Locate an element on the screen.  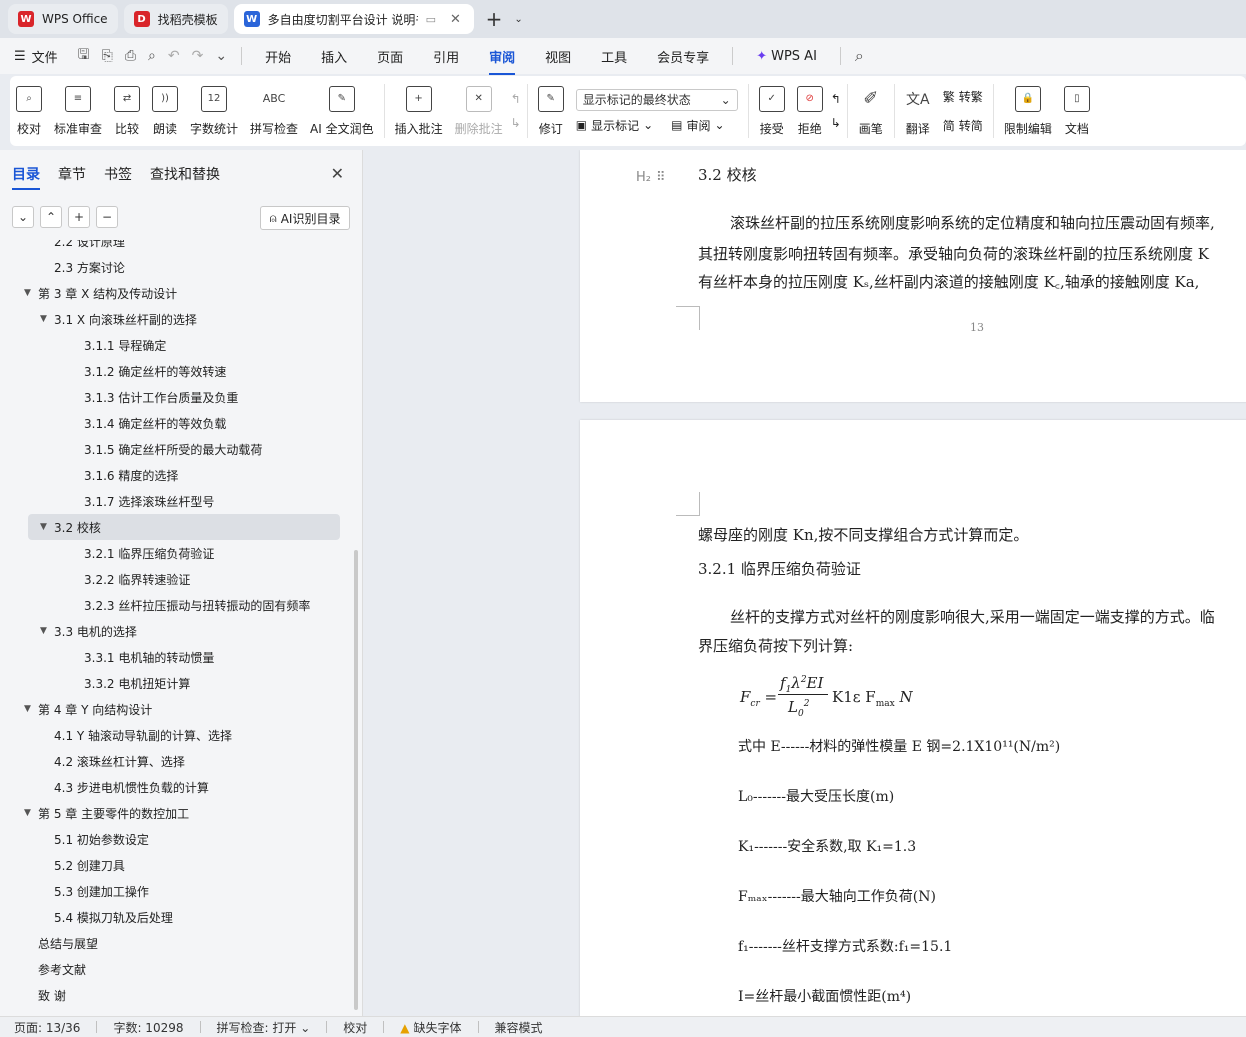
comment-nav-buttons: ↰ ↳ is located at coordinates (516, 111).